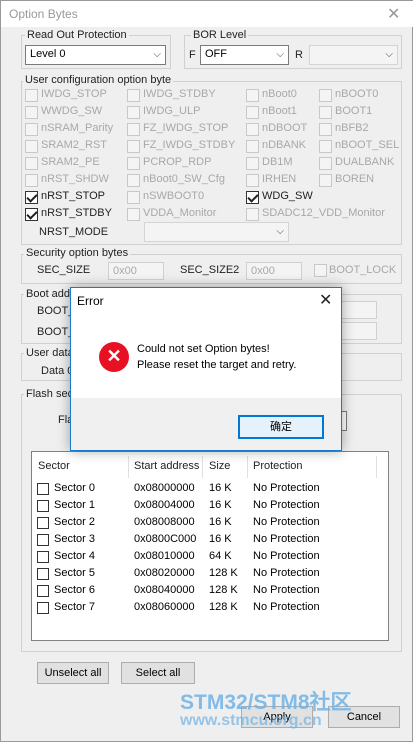 The width and height of the screenshot is (413, 742). I want to click on option-label: PCROP_RDP, so click(177, 162).